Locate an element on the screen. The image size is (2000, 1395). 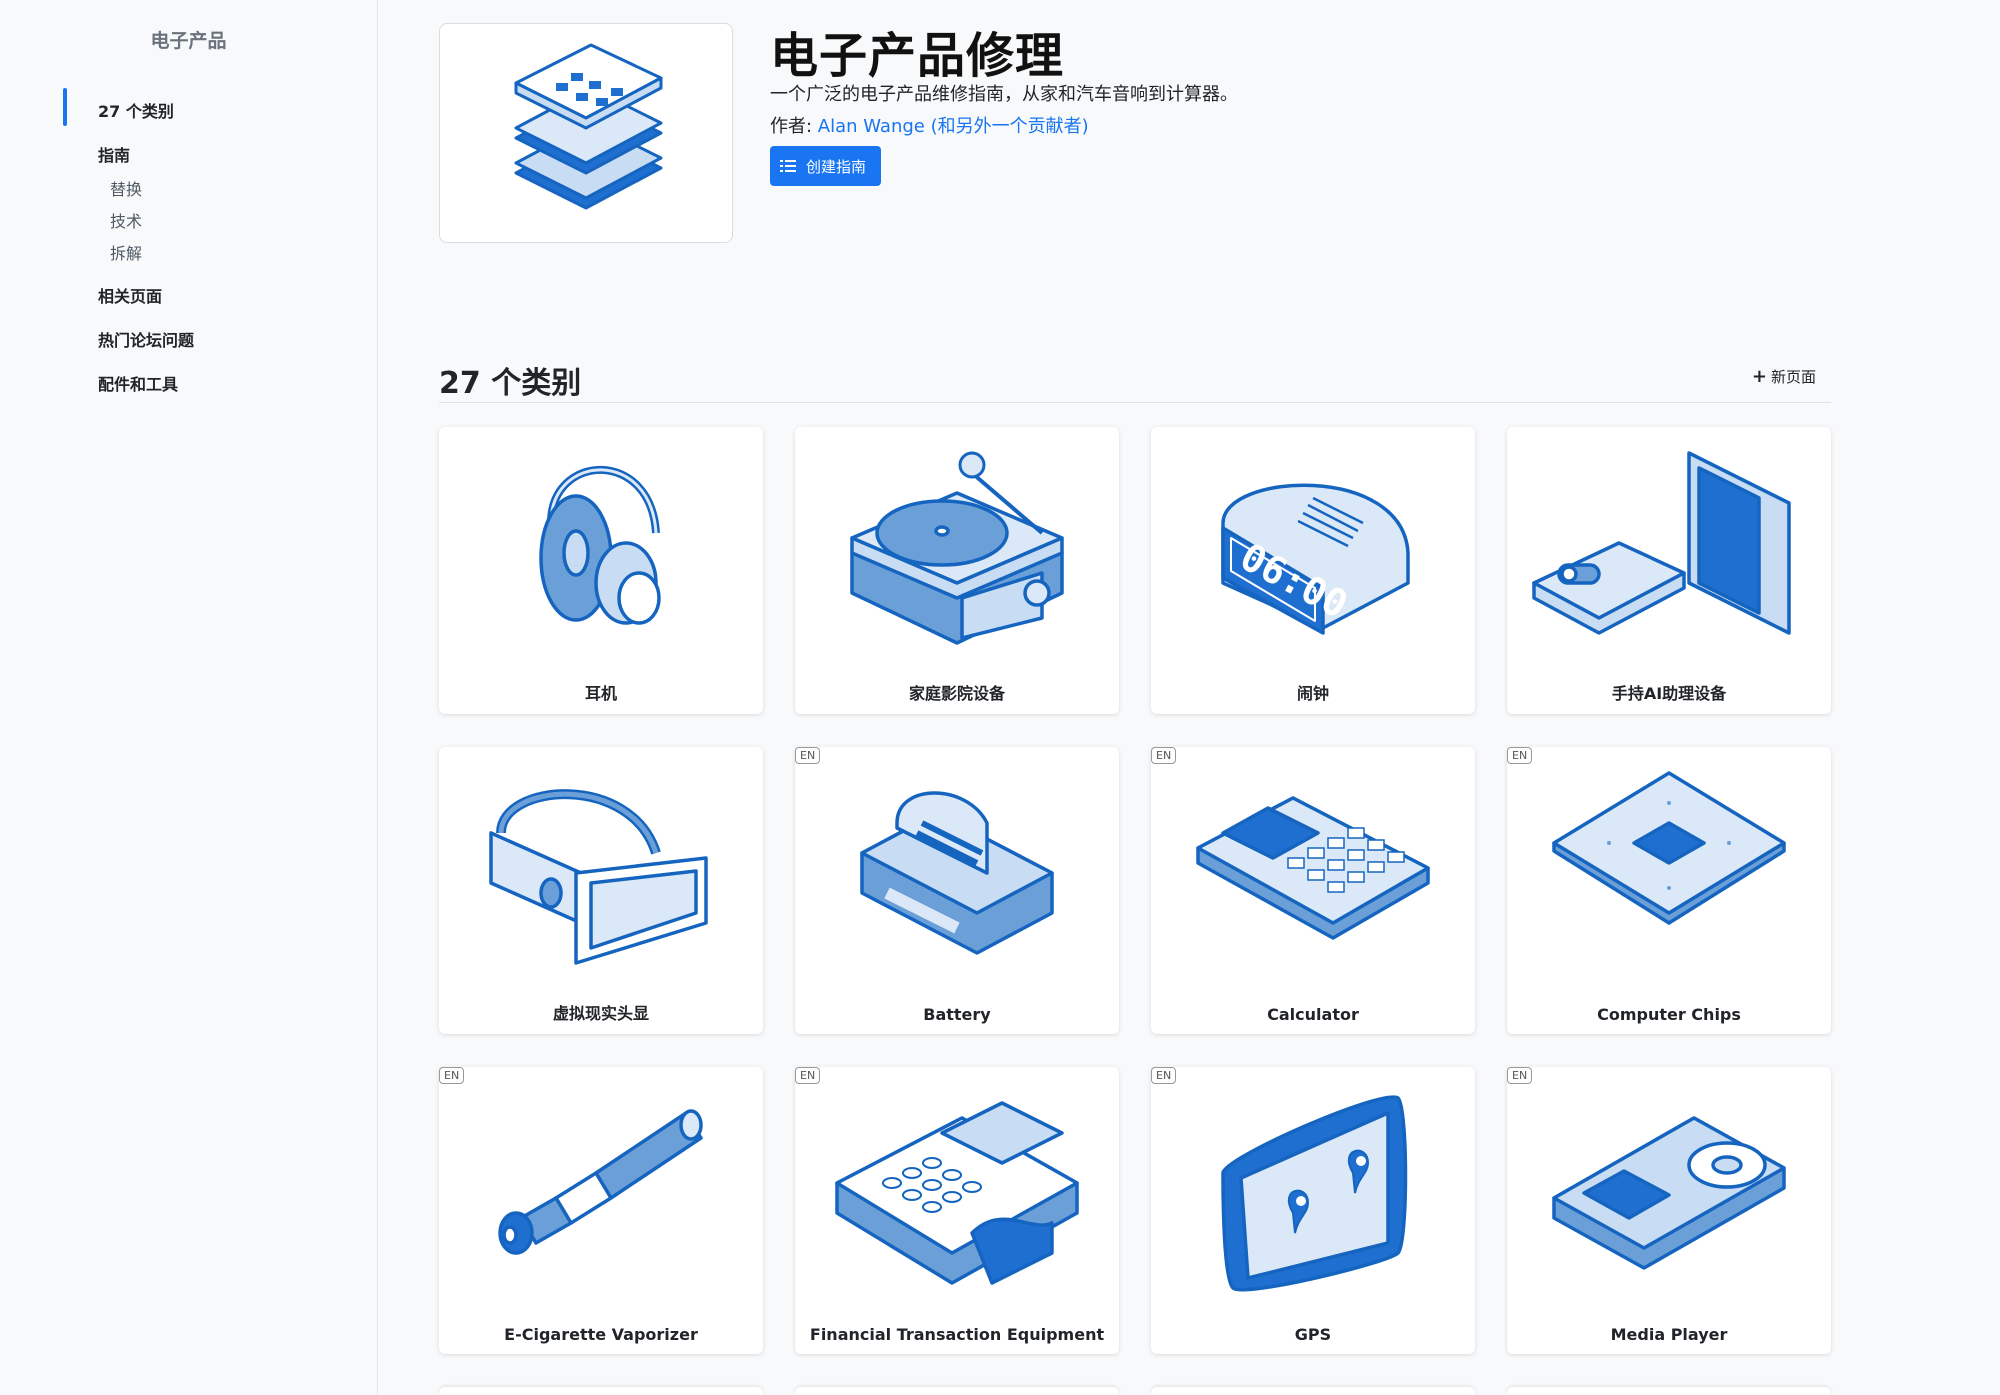
sidebar-item-categories: 27 个类别 is located at coordinates (136, 110).